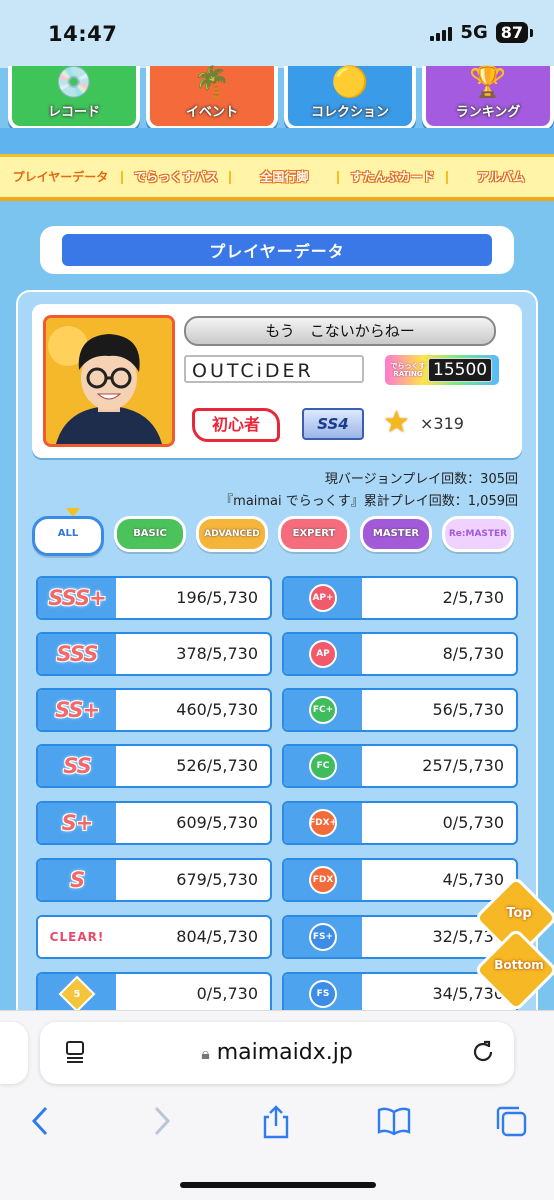 This screenshot has height=1200, width=554. I want to click on share-icon, so click(276, 1126).